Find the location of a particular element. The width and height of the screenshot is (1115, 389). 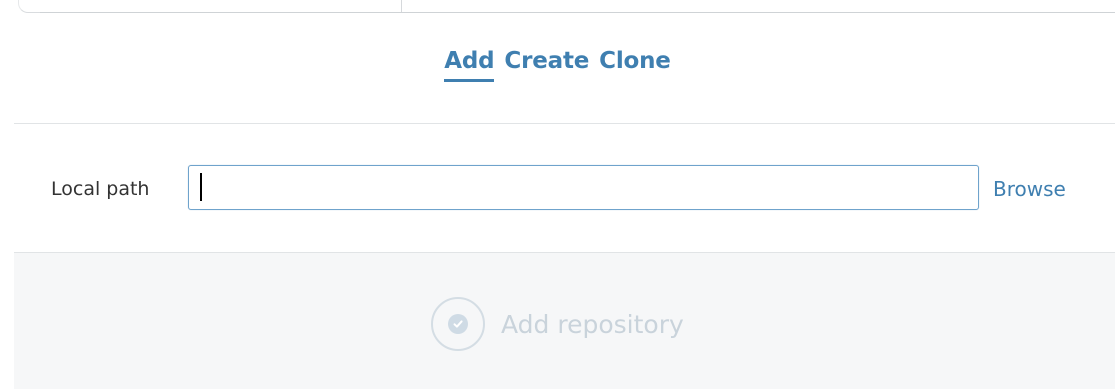

tab-corner is located at coordinates (29, 6).